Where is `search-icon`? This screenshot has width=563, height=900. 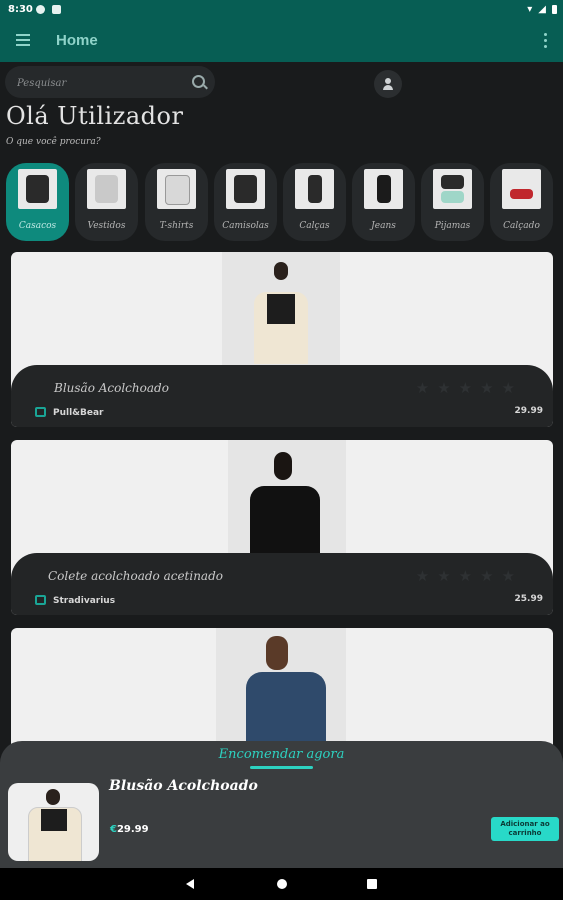
search-icon is located at coordinates (198, 81).